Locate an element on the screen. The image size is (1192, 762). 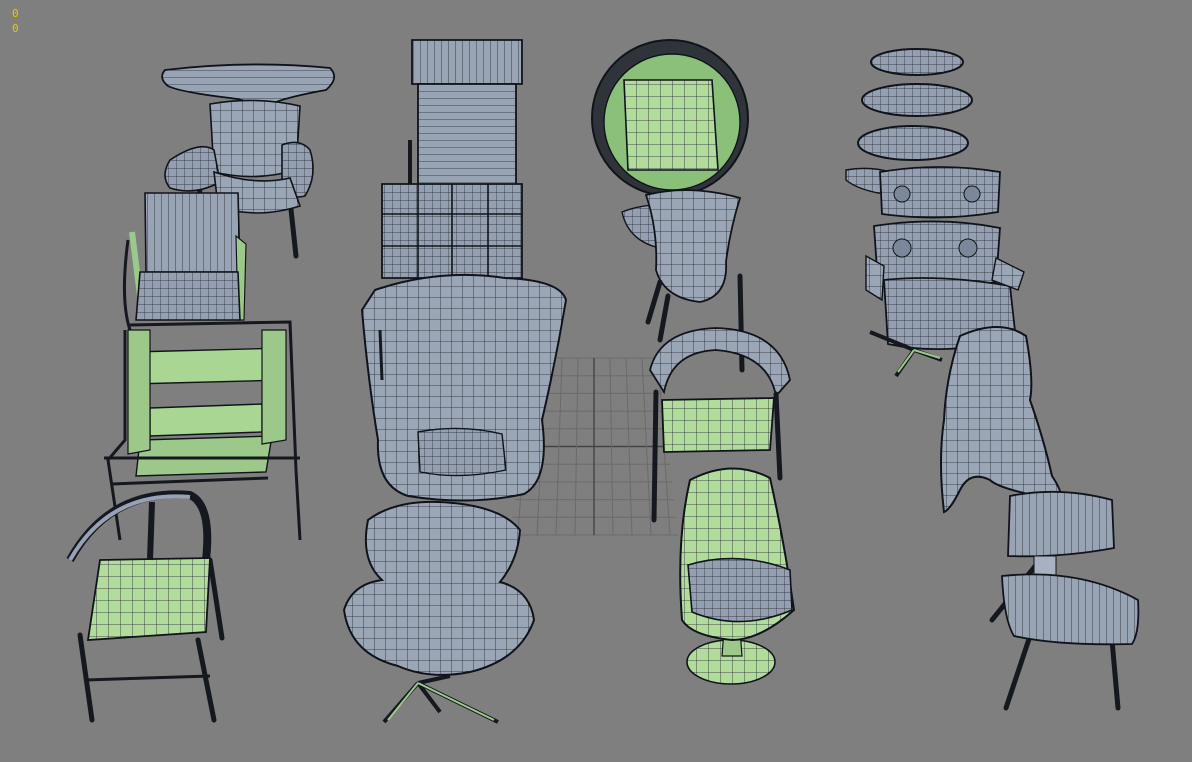
tufted-cushion-model is located at coordinates (452, 231).